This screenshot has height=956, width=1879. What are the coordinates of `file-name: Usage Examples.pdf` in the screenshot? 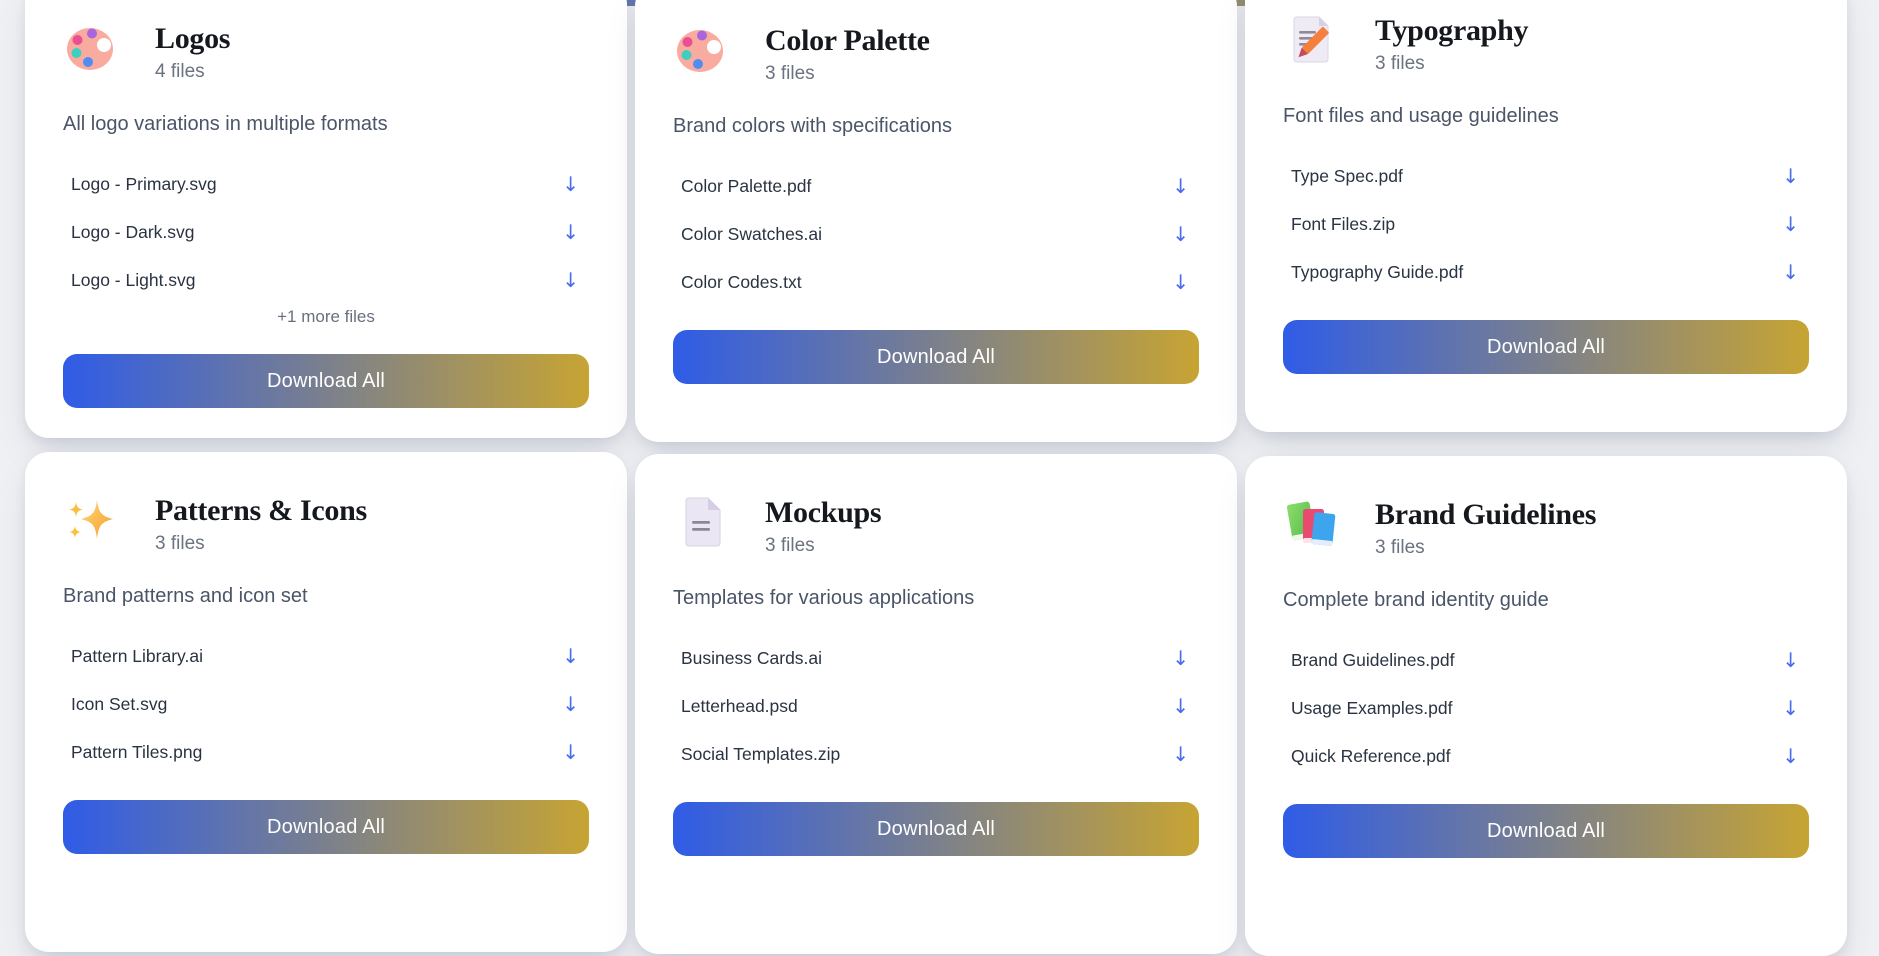 It's located at (1372, 707).